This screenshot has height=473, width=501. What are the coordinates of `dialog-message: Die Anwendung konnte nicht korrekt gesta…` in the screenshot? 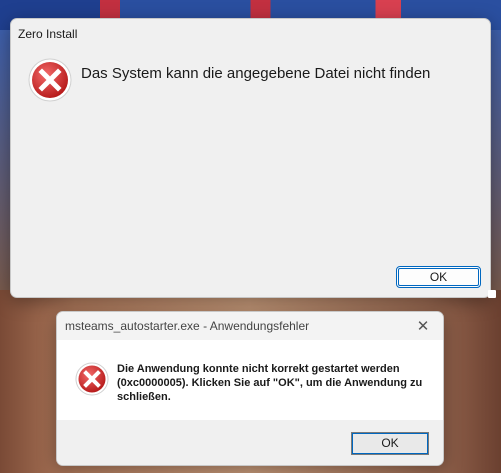 It's located at (270, 383).